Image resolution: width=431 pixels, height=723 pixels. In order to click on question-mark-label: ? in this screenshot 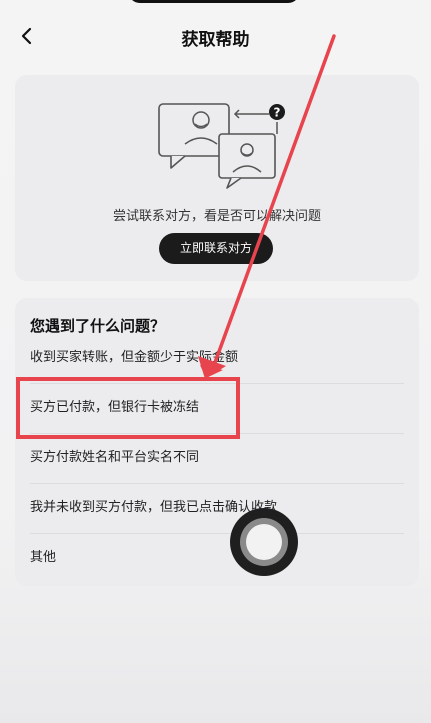, I will do `click(277, 113)`.